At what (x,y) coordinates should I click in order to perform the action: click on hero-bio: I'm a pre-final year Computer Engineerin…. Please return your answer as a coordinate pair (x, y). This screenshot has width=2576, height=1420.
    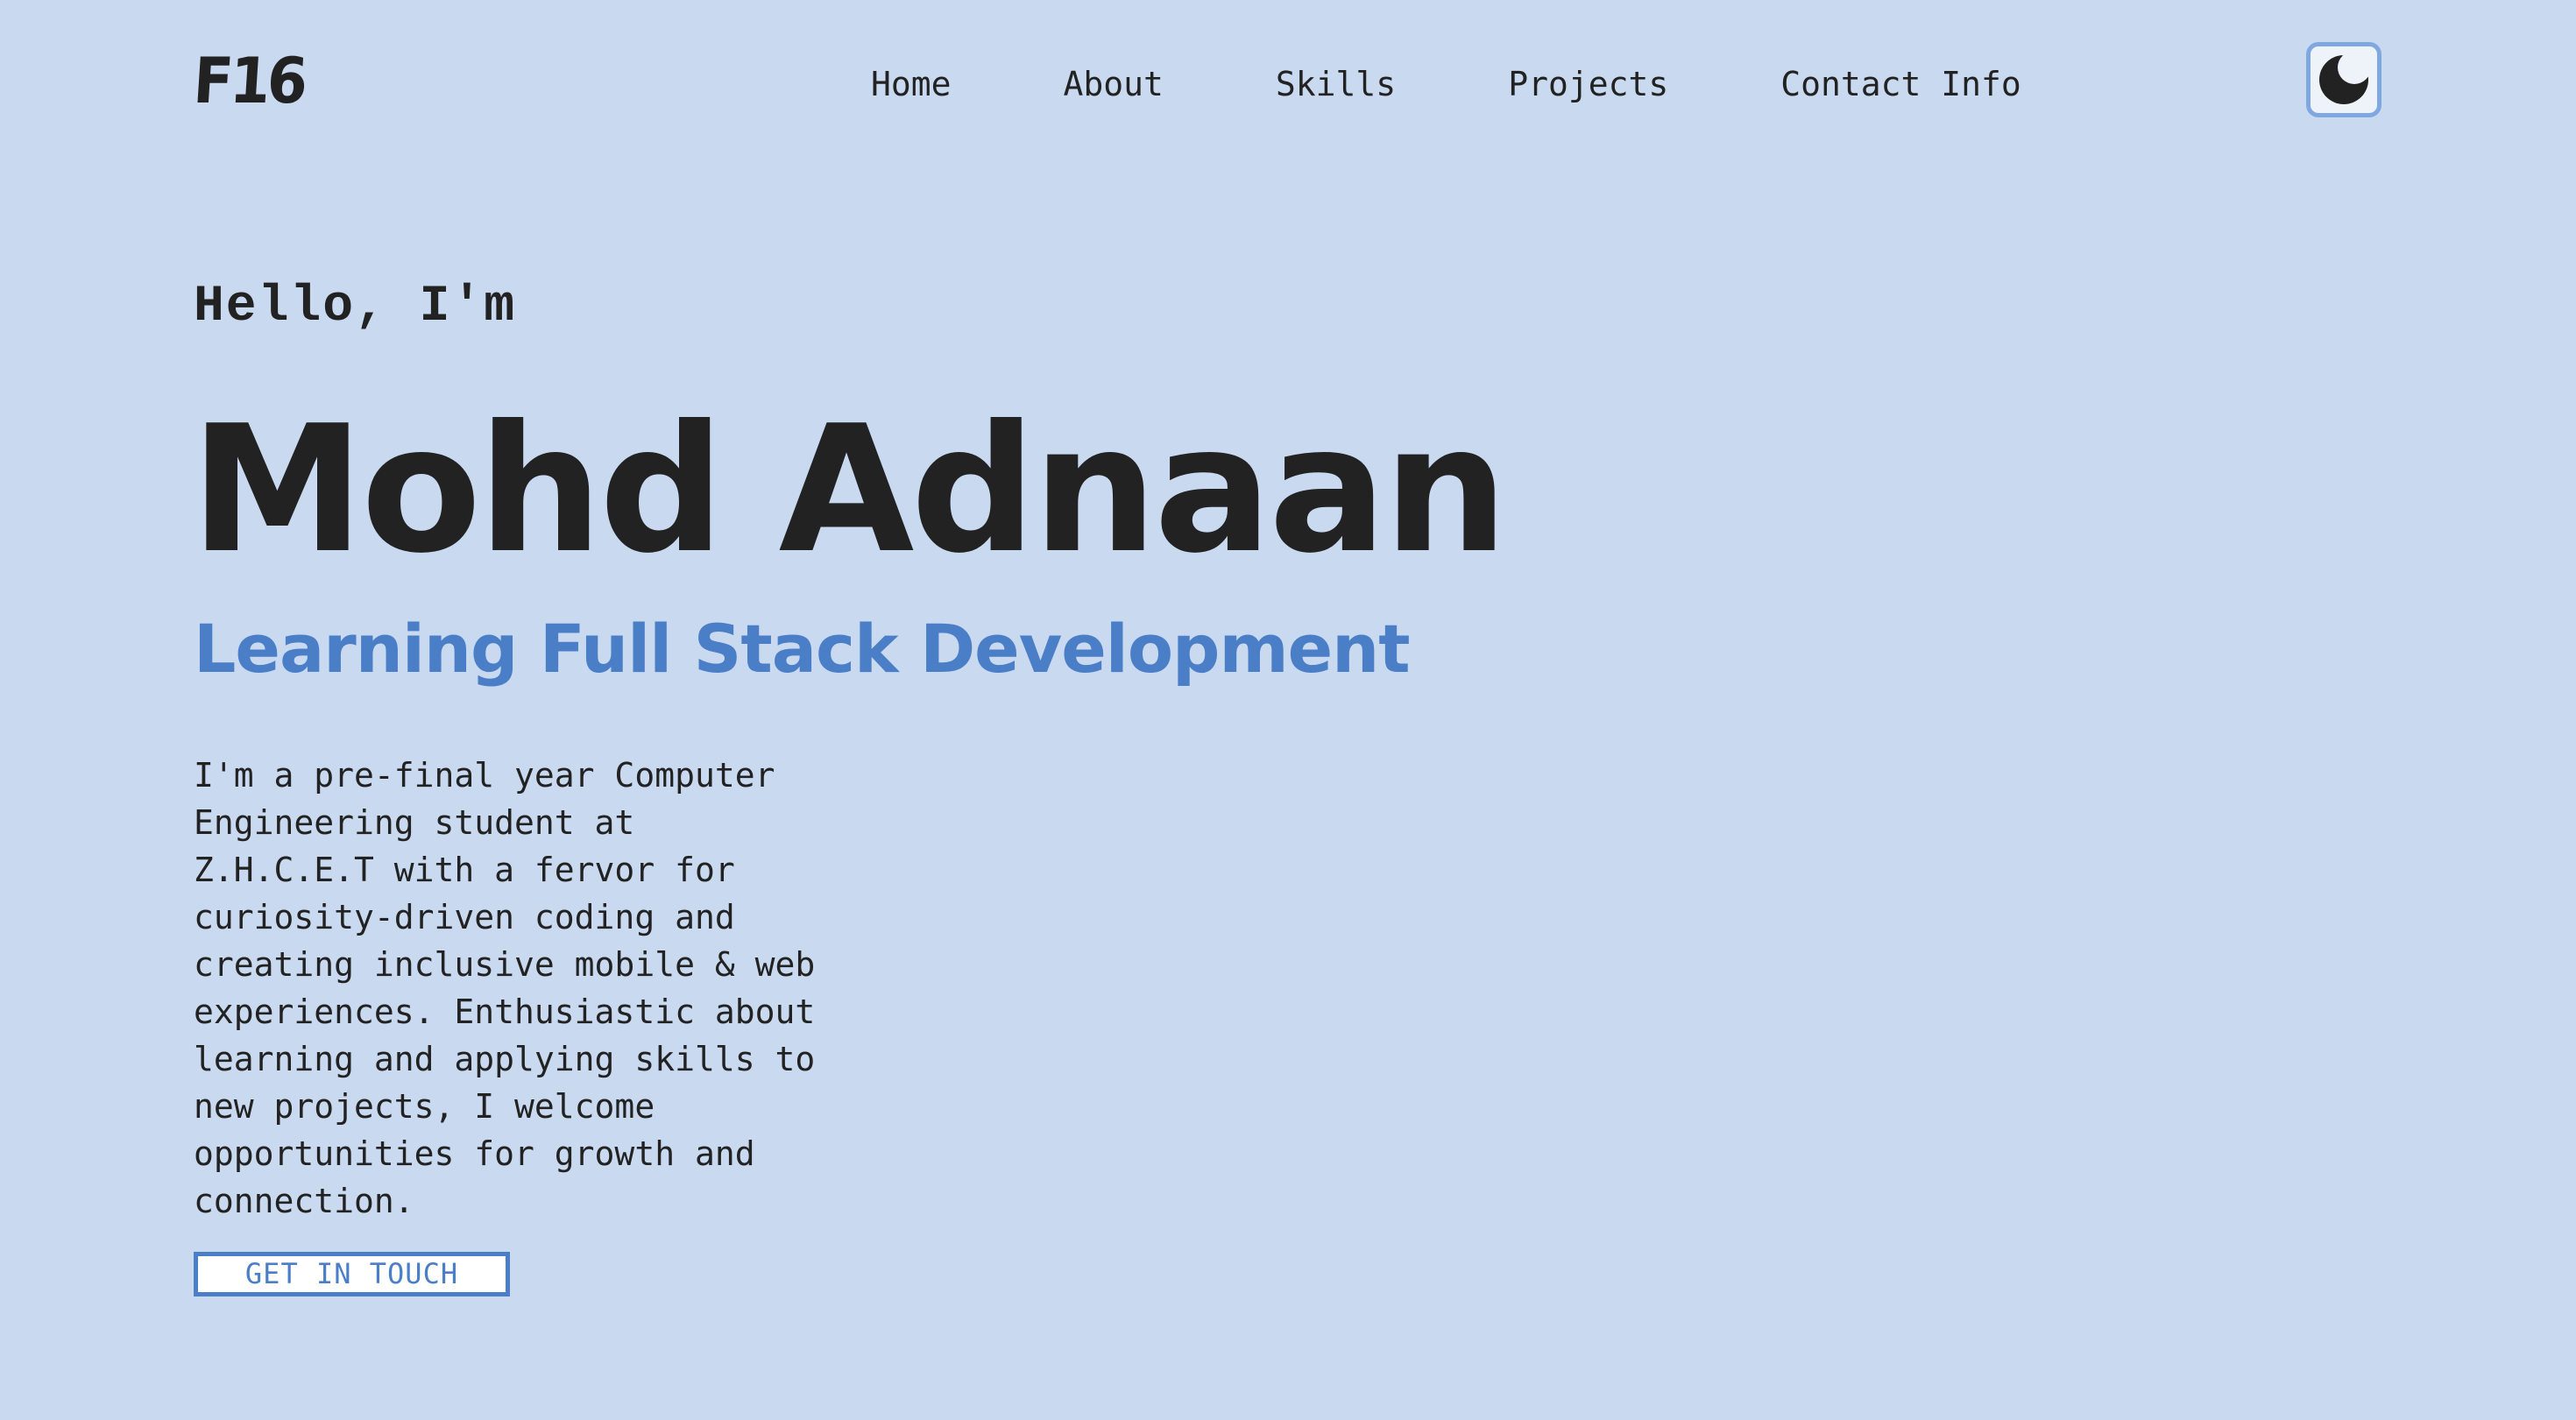
    Looking at the image, I should click on (505, 988).